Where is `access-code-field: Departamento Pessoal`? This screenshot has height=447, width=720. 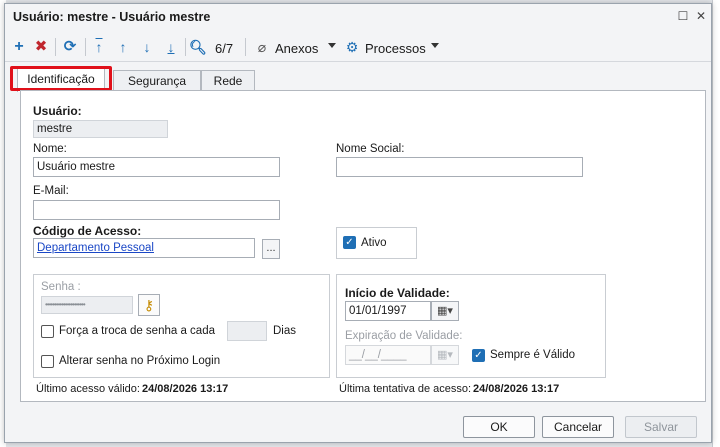 access-code-field: Departamento Pessoal is located at coordinates (144, 248).